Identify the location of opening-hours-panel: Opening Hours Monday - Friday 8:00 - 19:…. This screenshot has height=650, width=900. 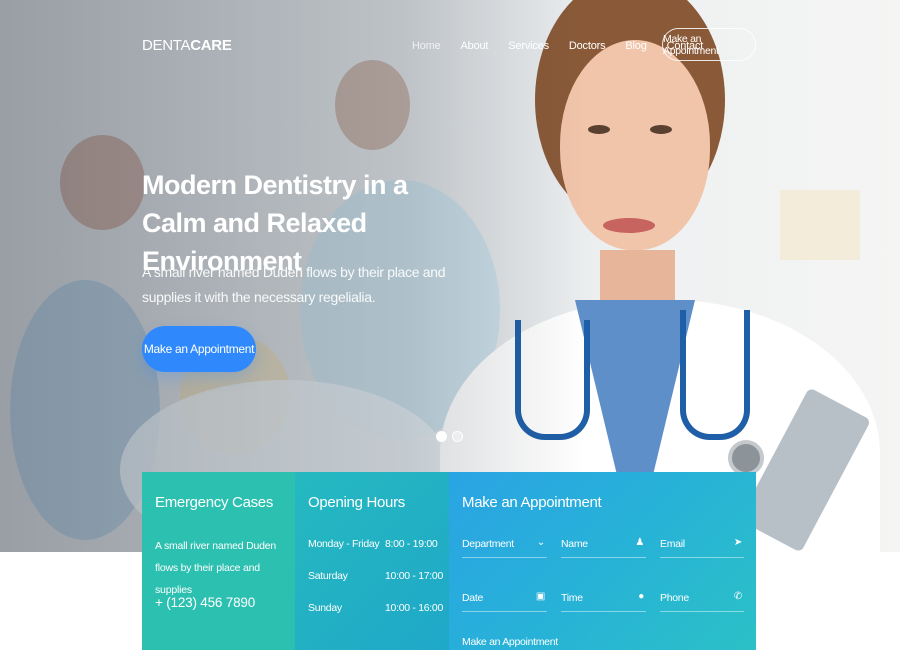
(372, 561).